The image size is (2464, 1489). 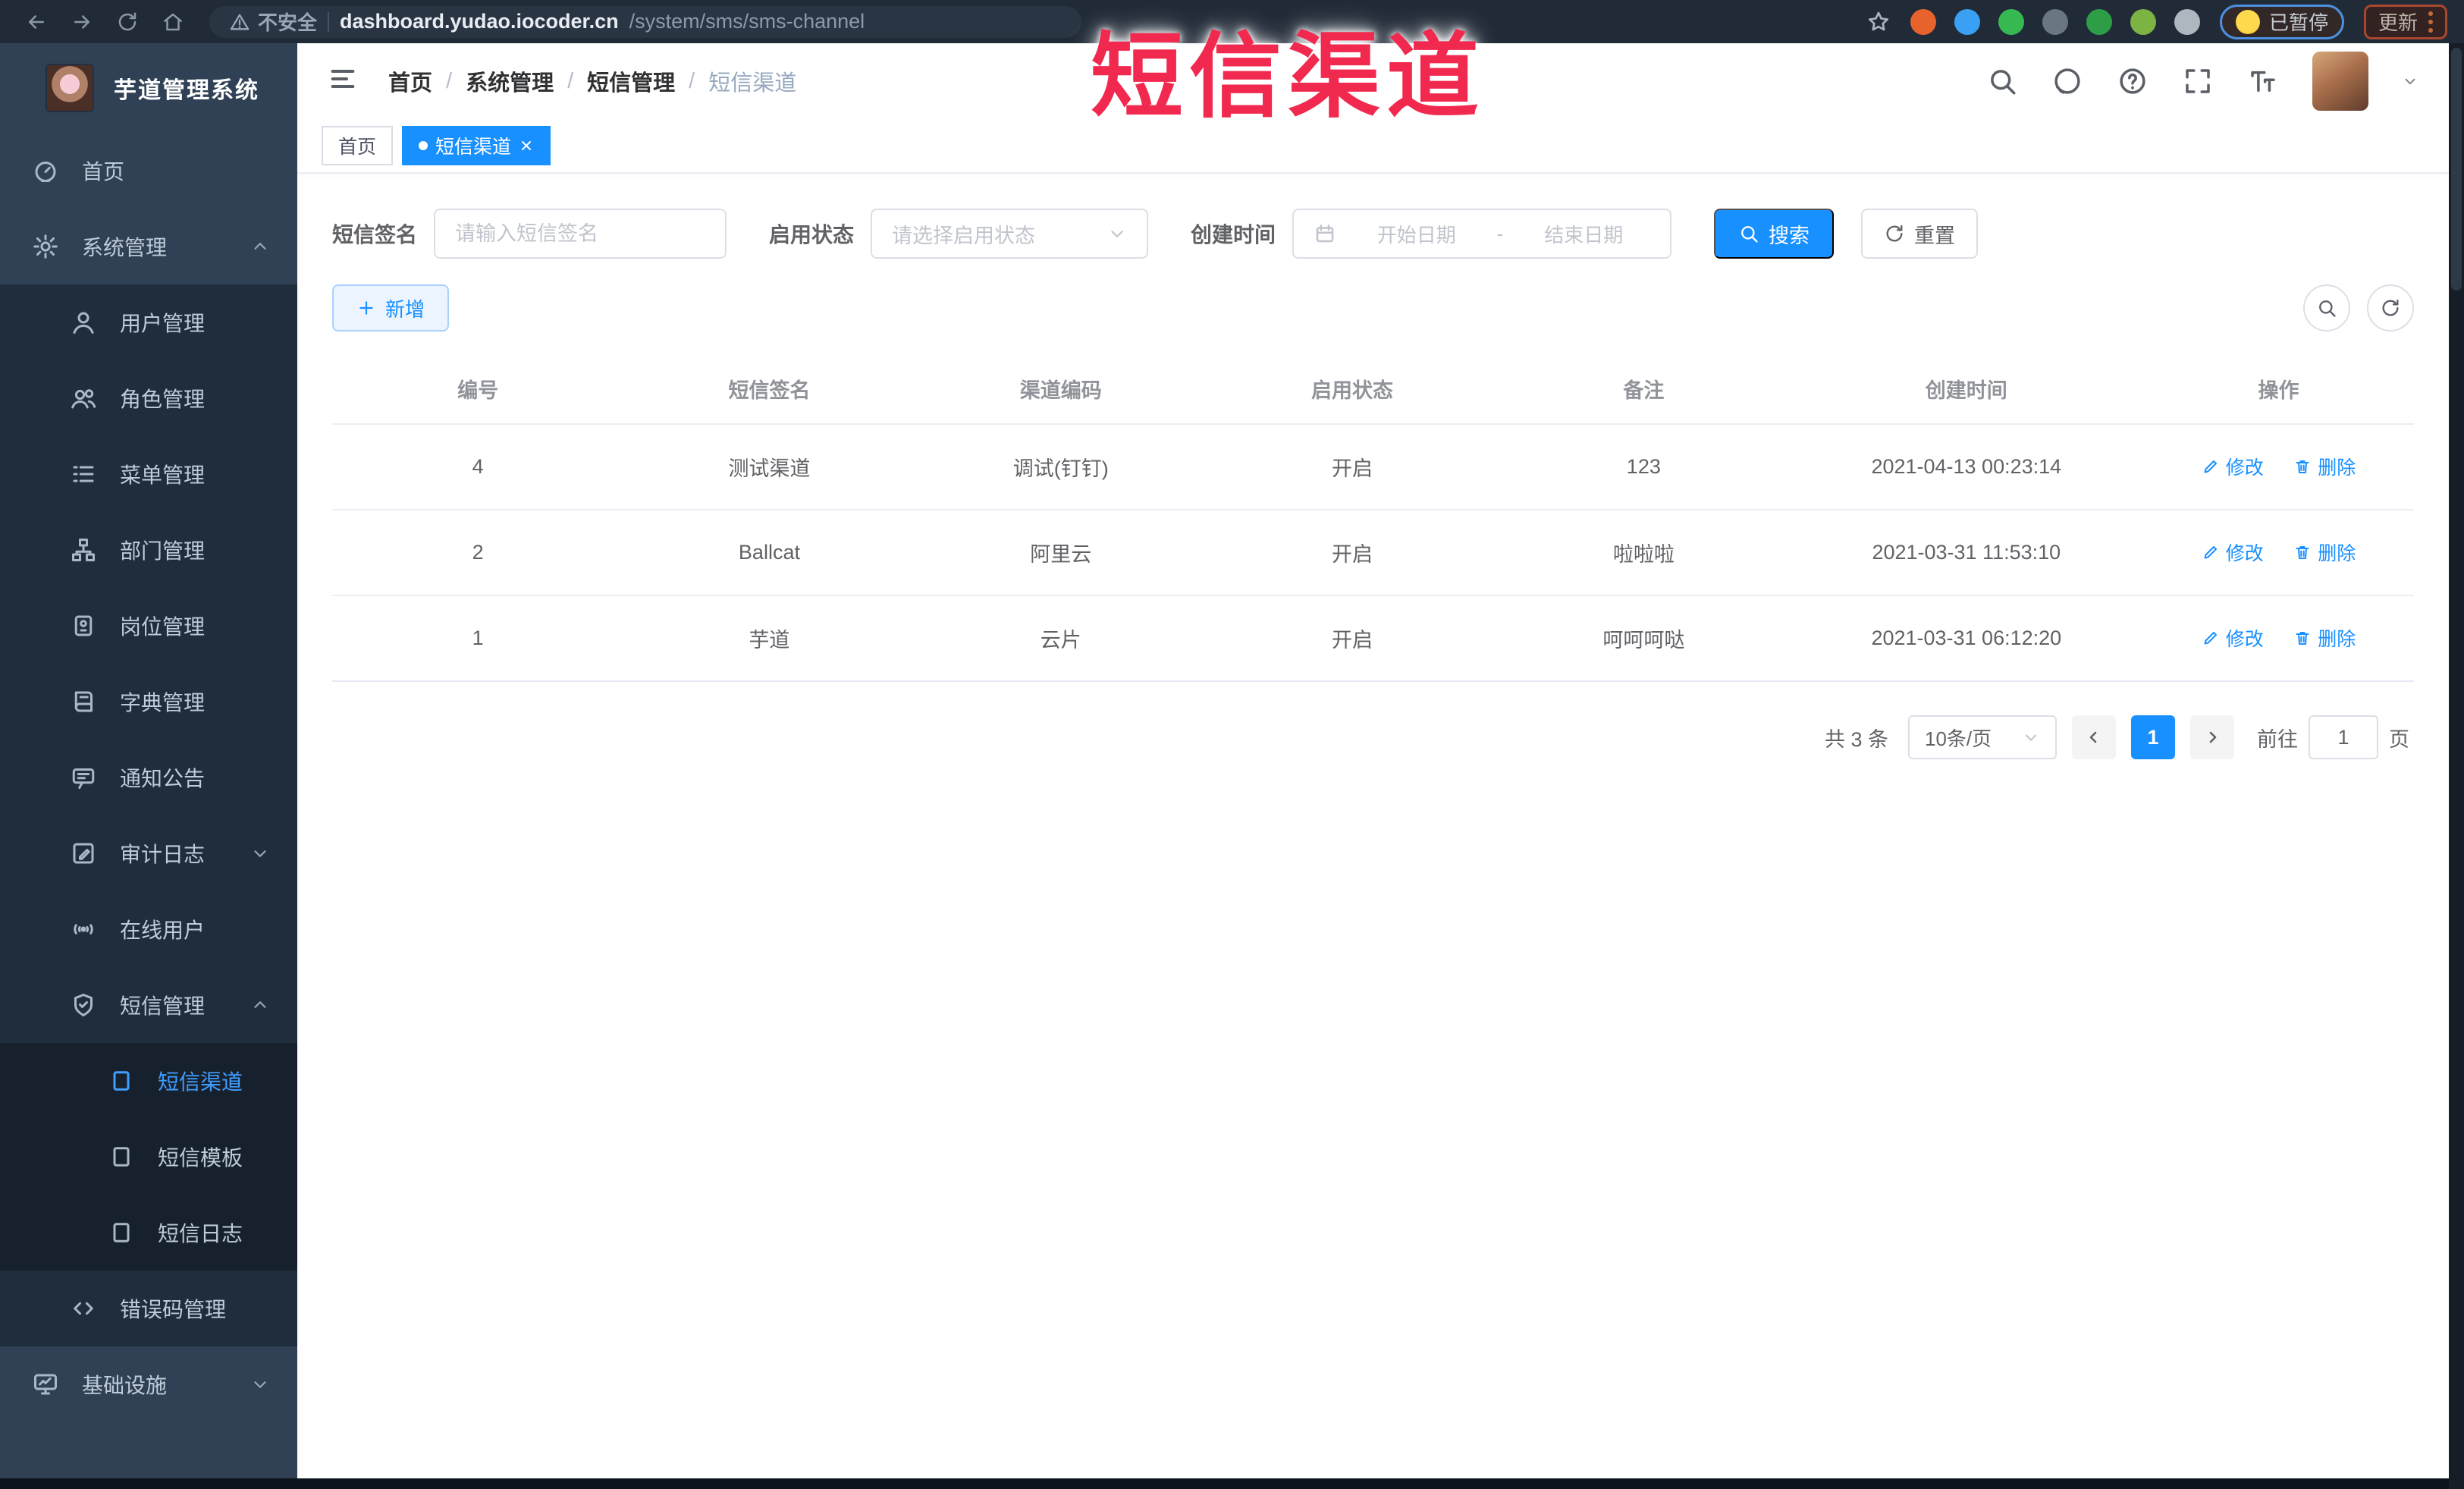 I want to click on badge-icon, so click(x=83, y=625).